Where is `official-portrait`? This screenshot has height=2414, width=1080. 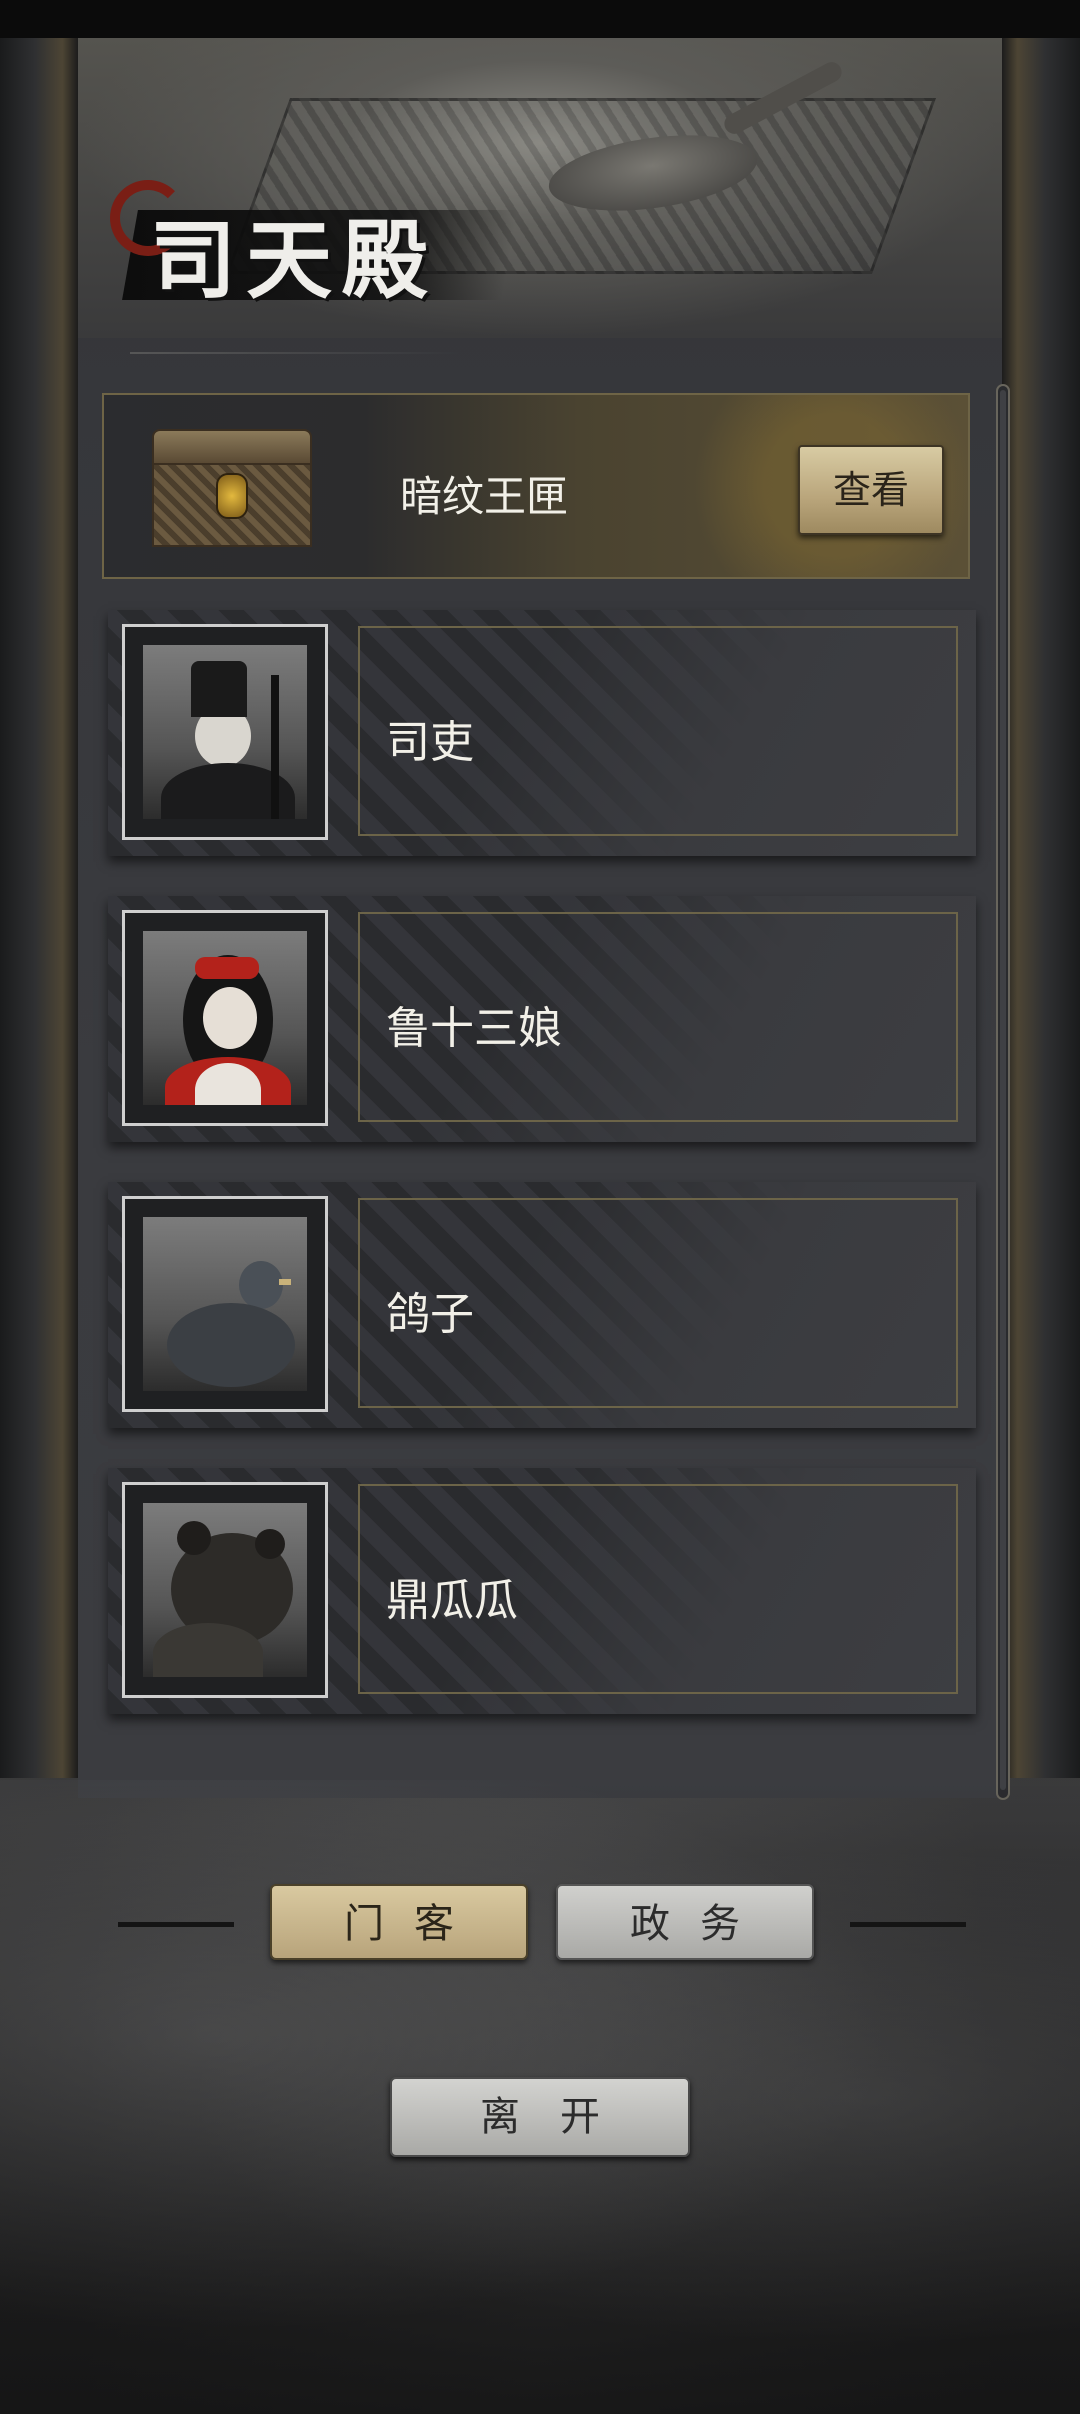
official-portrait is located at coordinates (225, 732).